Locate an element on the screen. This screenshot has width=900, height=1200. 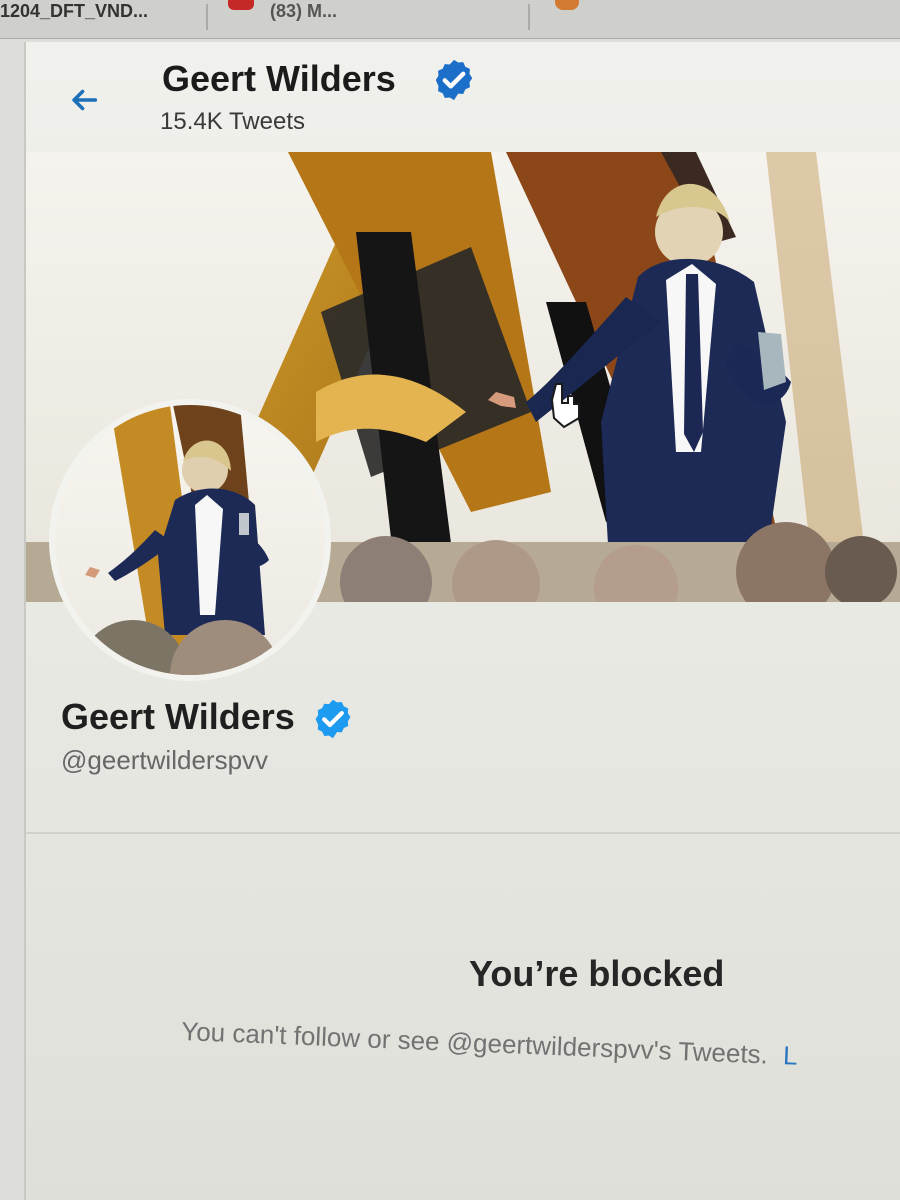
back-button is located at coordinates (84, 100).